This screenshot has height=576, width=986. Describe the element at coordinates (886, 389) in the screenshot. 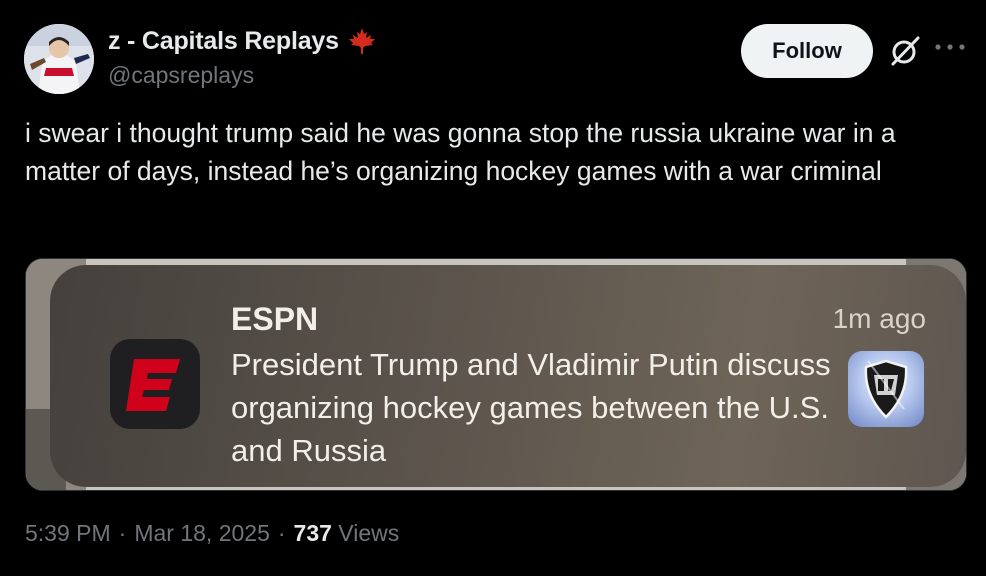

I see `nhl-logo` at that location.